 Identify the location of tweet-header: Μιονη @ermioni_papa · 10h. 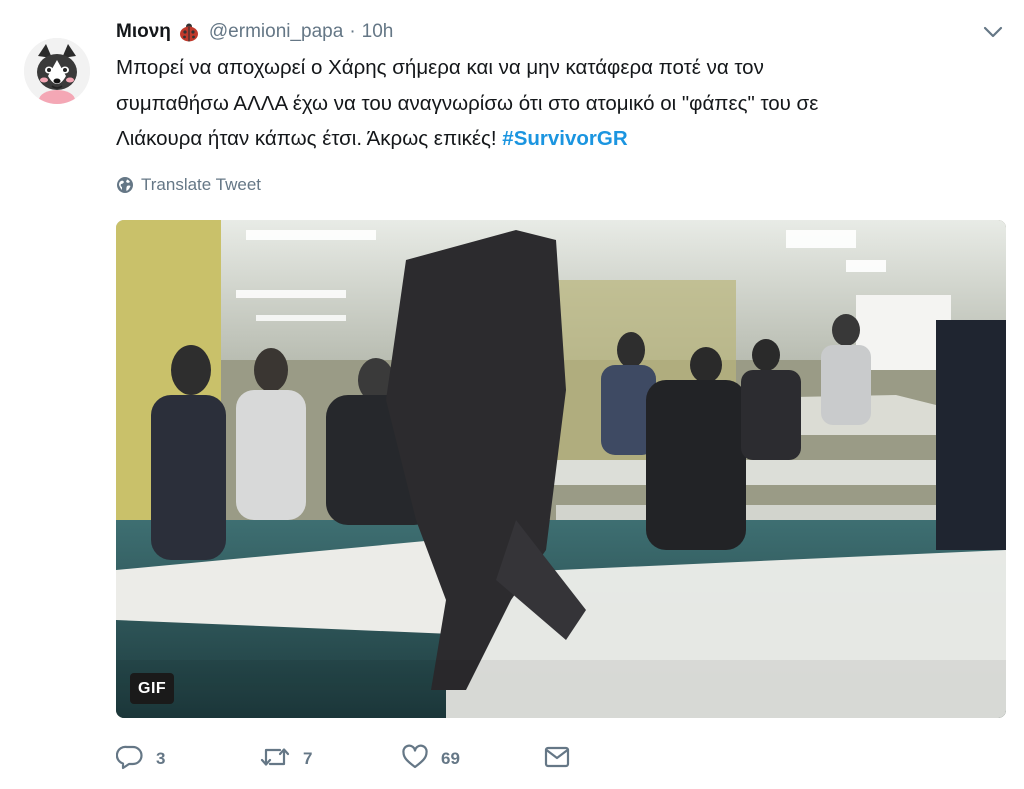
(254, 32).